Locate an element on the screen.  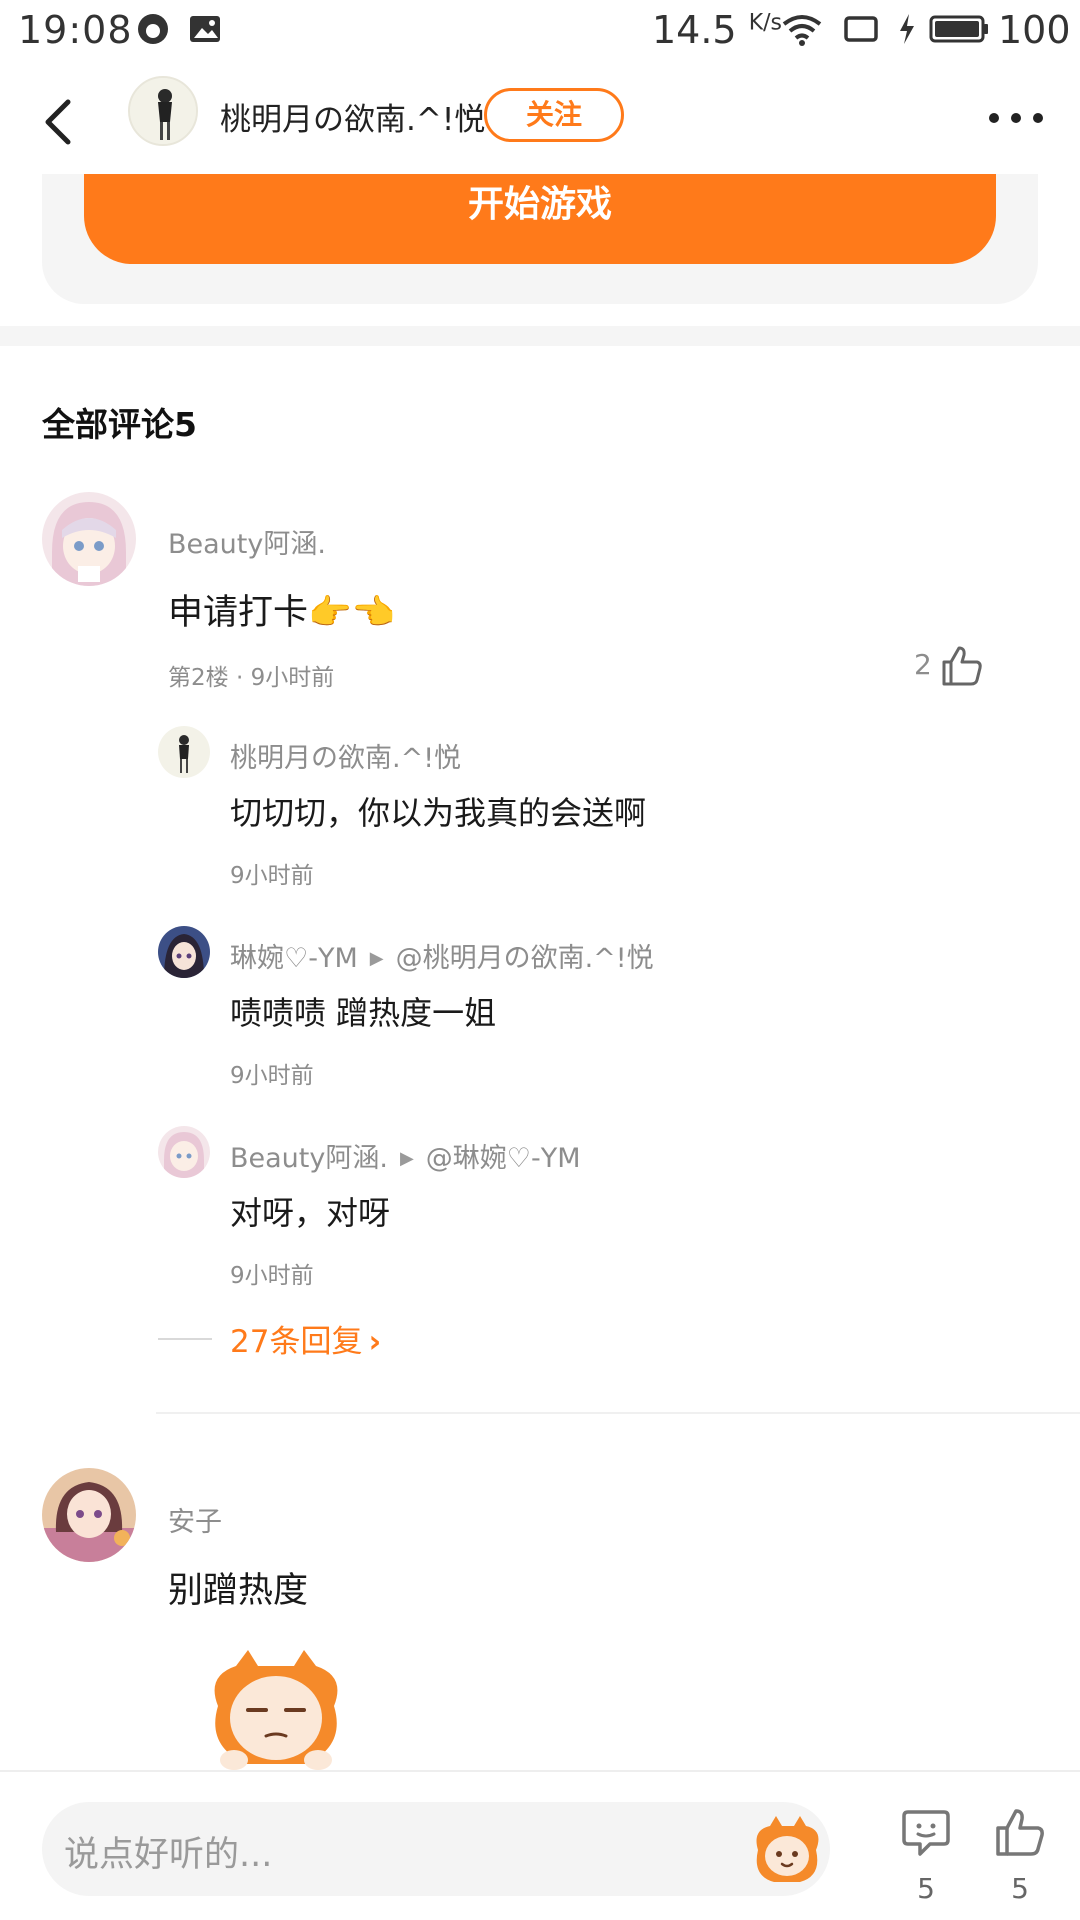
status-time: 19:08 is located at coordinates (75, 30).